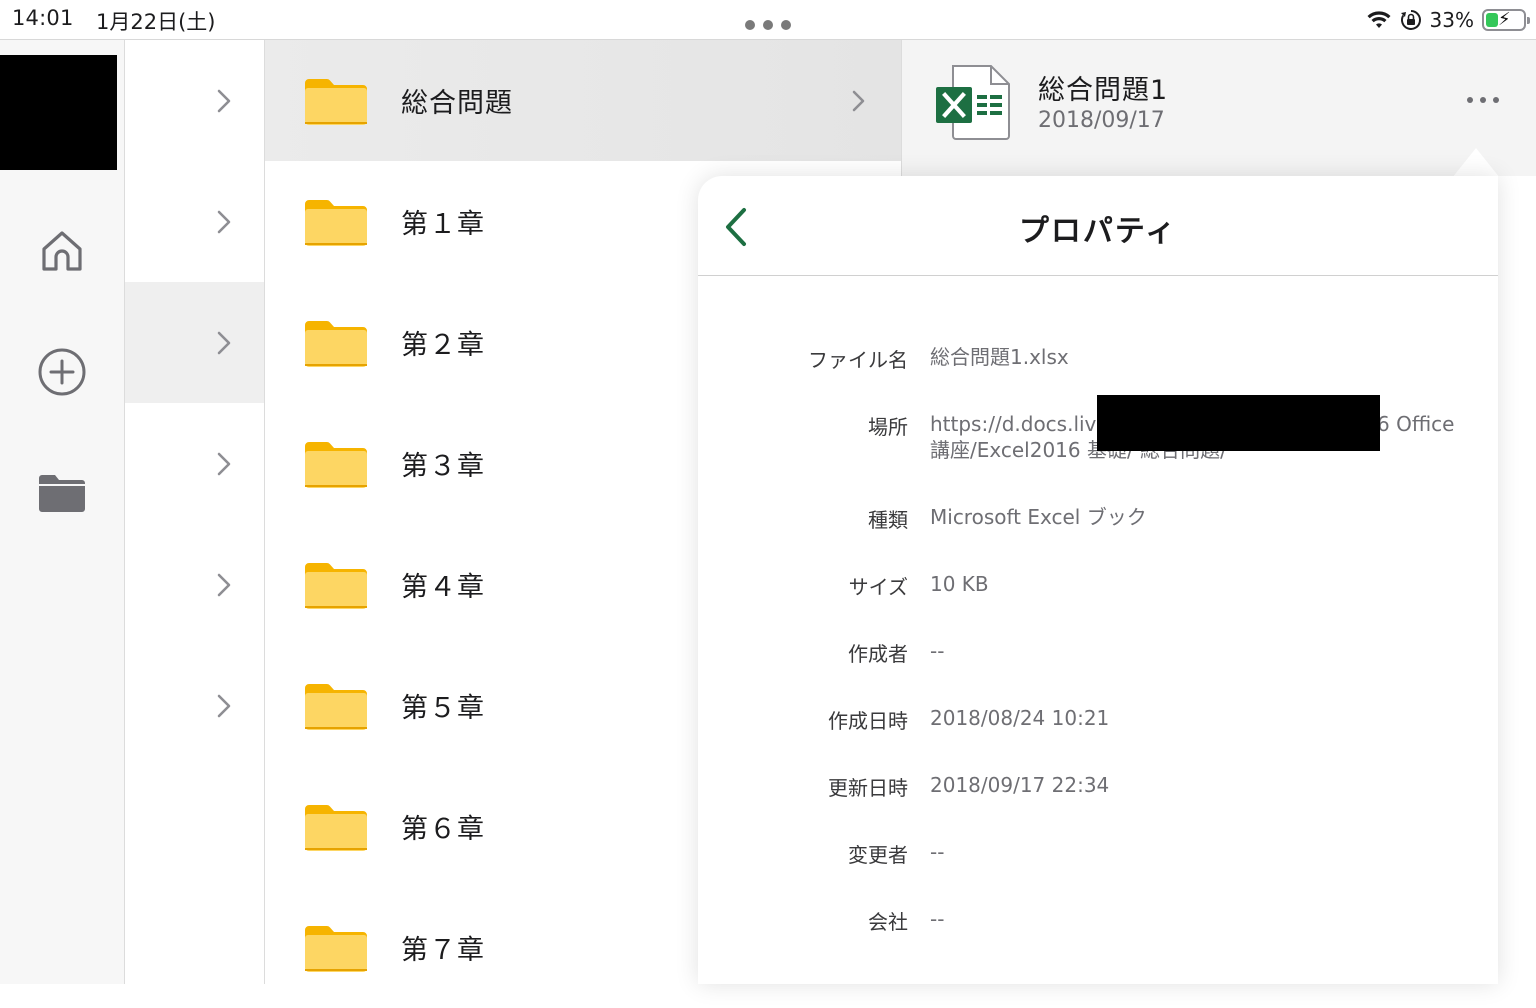 The height and width of the screenshot is (1008, 1536). What do you see at coordinates (1238, 423) in the screenshot?
I see `redaction-block` at bounding box center [1238, 423].